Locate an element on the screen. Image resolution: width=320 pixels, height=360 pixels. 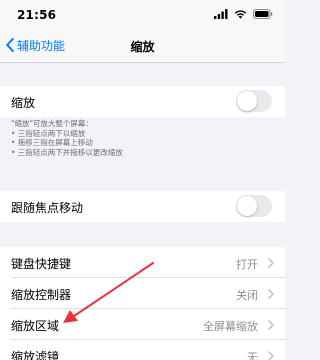
row-label: 缩放控制器 is located at coordinates (41, 295).